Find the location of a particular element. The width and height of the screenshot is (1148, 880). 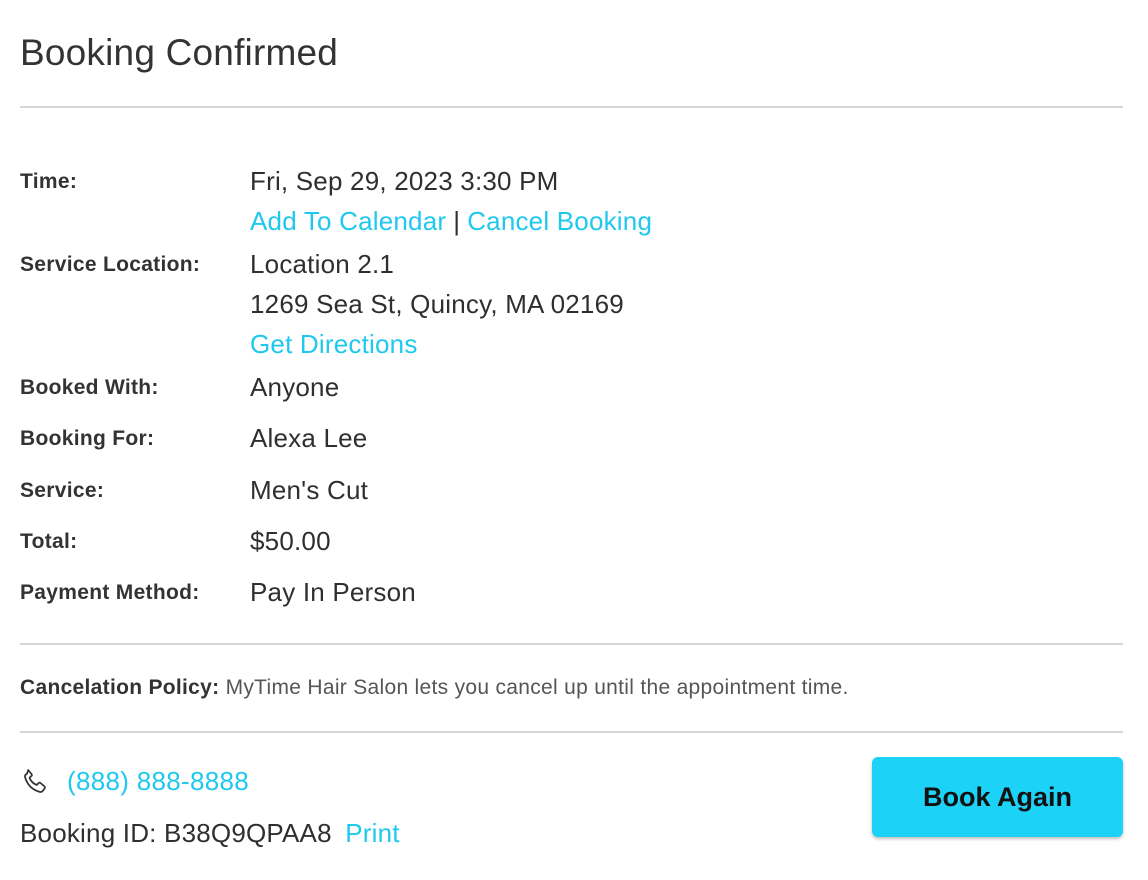

policy-divider is located at coordinates (571, 732).